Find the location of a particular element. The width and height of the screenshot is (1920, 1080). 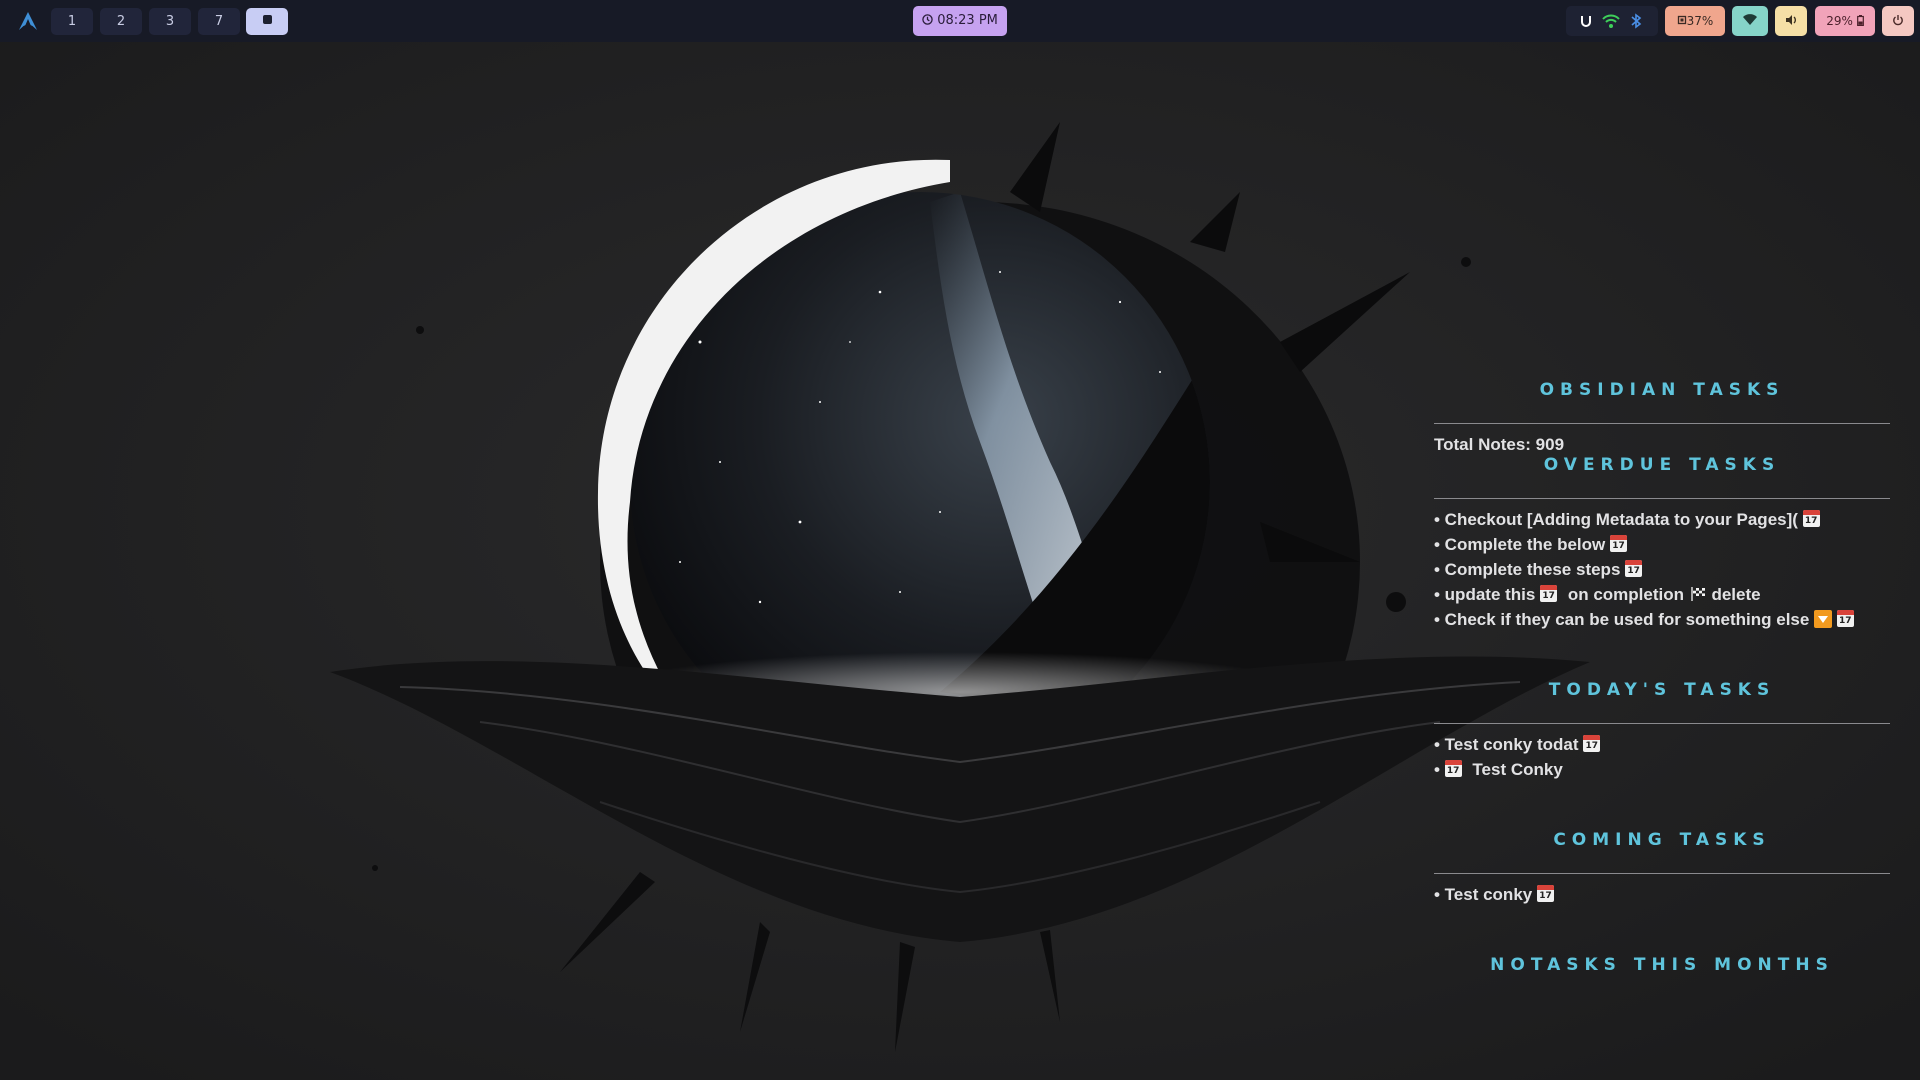

coming-task-item: • Test conky is located at coordinates (1494, 895).